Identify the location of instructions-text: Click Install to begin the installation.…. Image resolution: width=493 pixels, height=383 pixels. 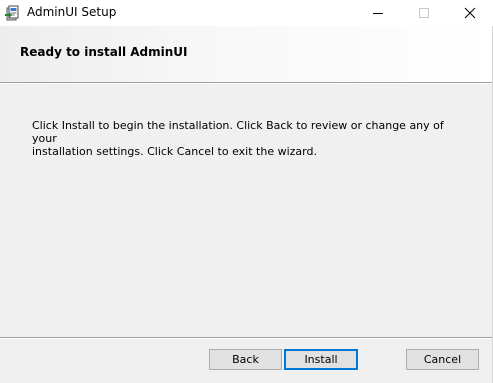
(242, 138).